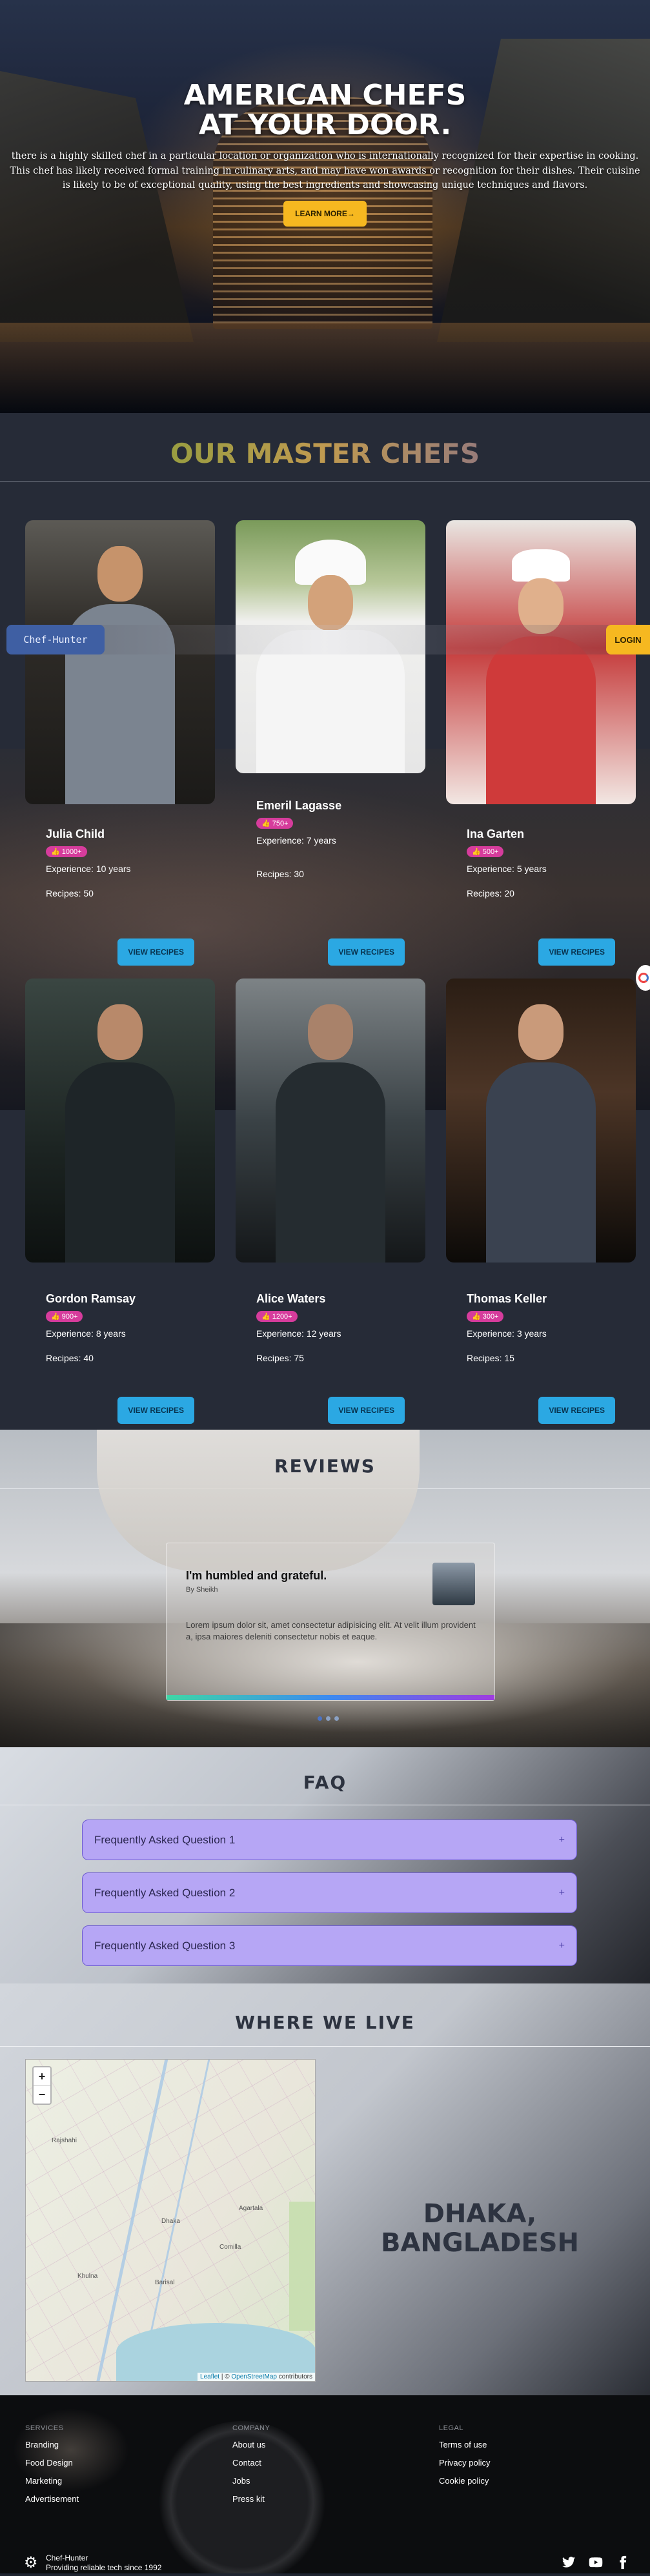  I want to click on chef-name: Gordon Ramsay, so click(91, 1298).